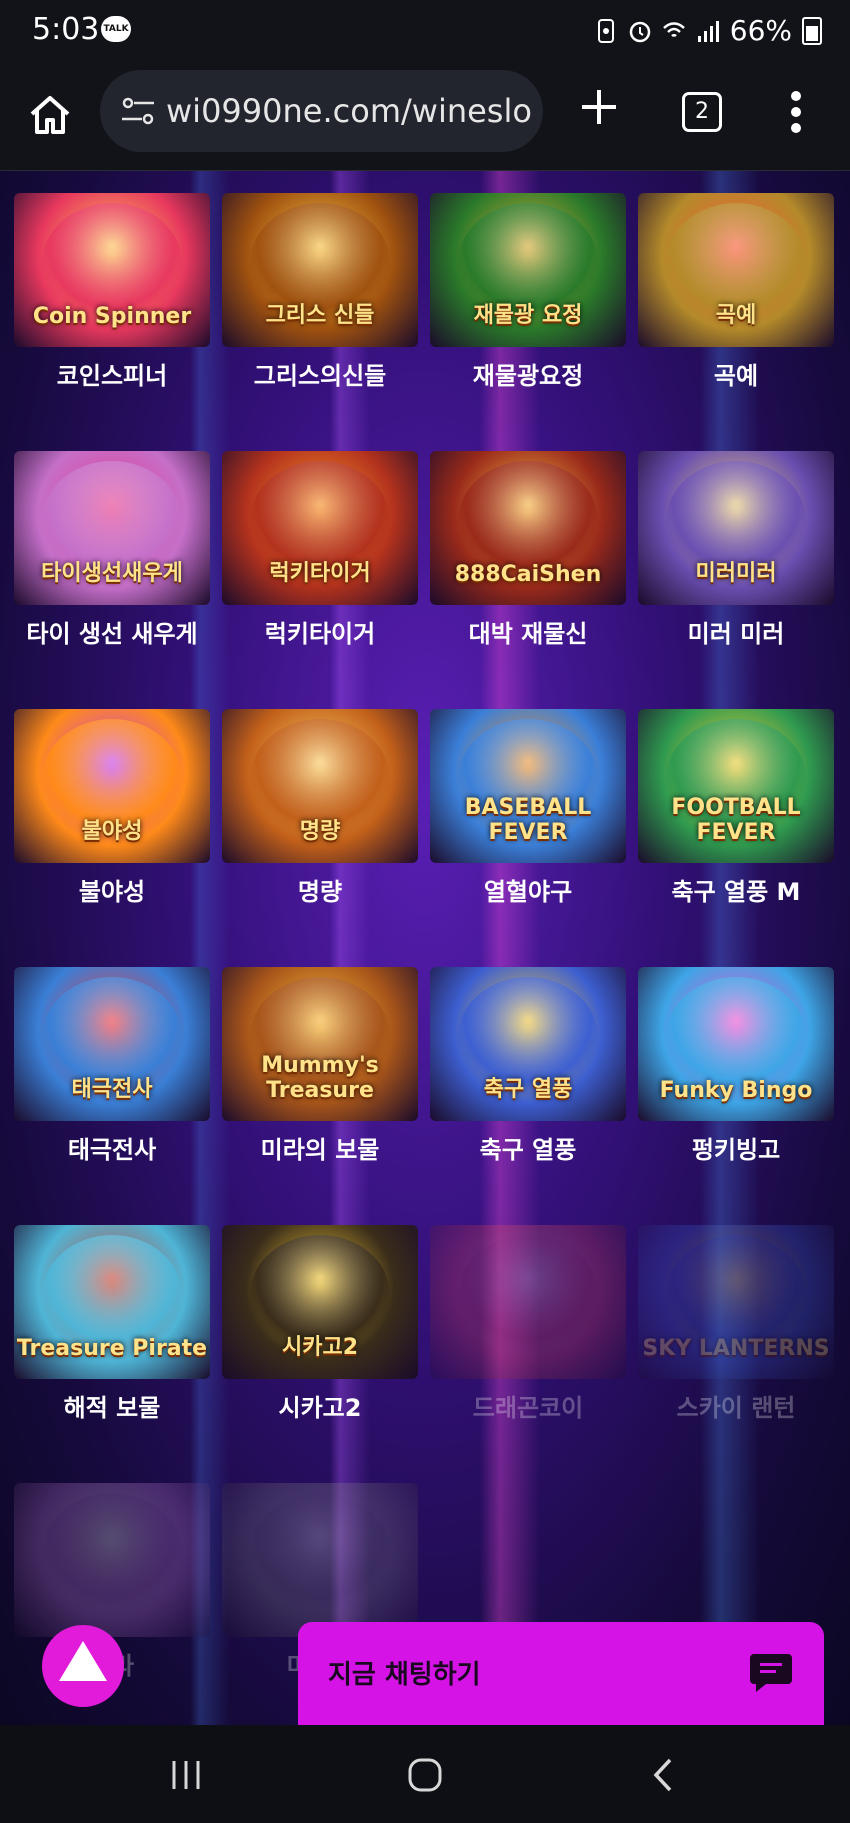 This screenshot has height=1823, width=850. I want to click on game-logo-text: Funky Bingo, so click(736, 1090).